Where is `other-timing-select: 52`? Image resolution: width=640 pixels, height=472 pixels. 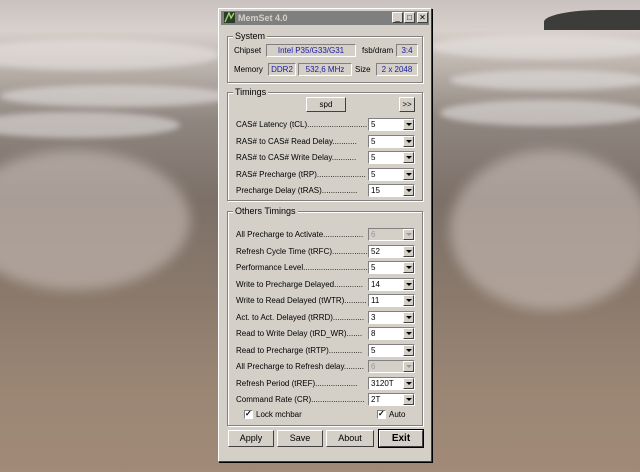
other-timing-select: 52 is located at coordinates (391, 251).